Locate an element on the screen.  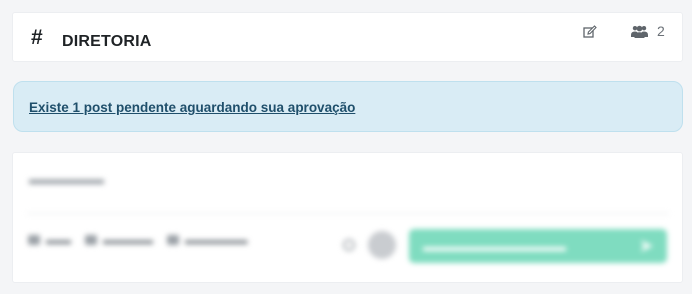
attach-file-button: ▬▬▬▬ is located at coordinates (119, 240).